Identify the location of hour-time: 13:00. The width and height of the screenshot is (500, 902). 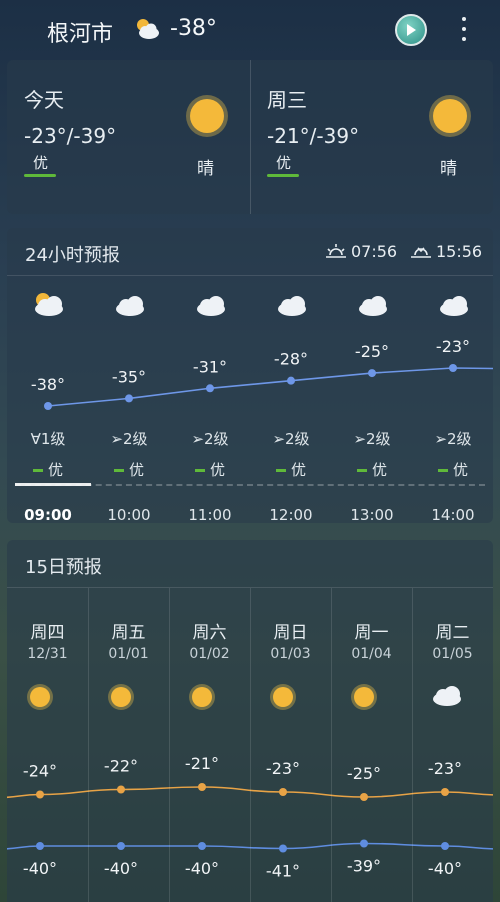
(372, 515).